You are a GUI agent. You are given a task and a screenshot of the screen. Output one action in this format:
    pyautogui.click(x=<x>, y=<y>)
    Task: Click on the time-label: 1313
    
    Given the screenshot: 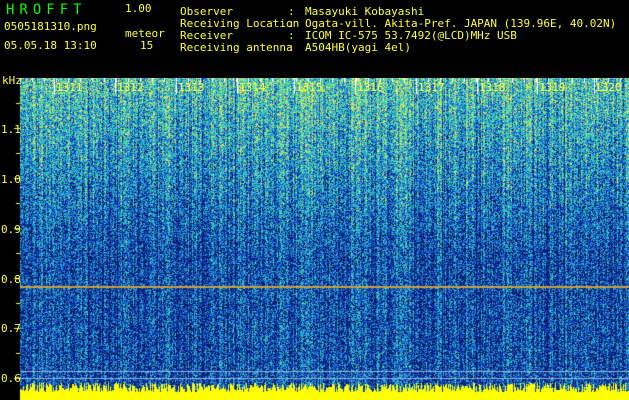 What is the action you would take?
    pyautogui.click(x=191, y=87)
    